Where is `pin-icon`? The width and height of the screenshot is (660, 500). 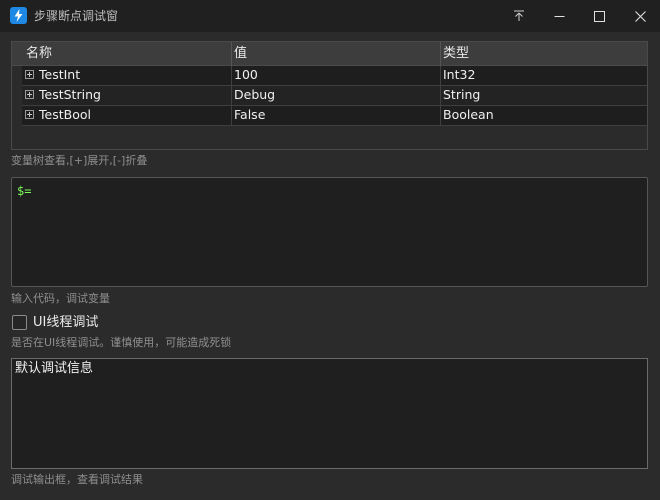
pin-icon is located at coordinates (519, 15).